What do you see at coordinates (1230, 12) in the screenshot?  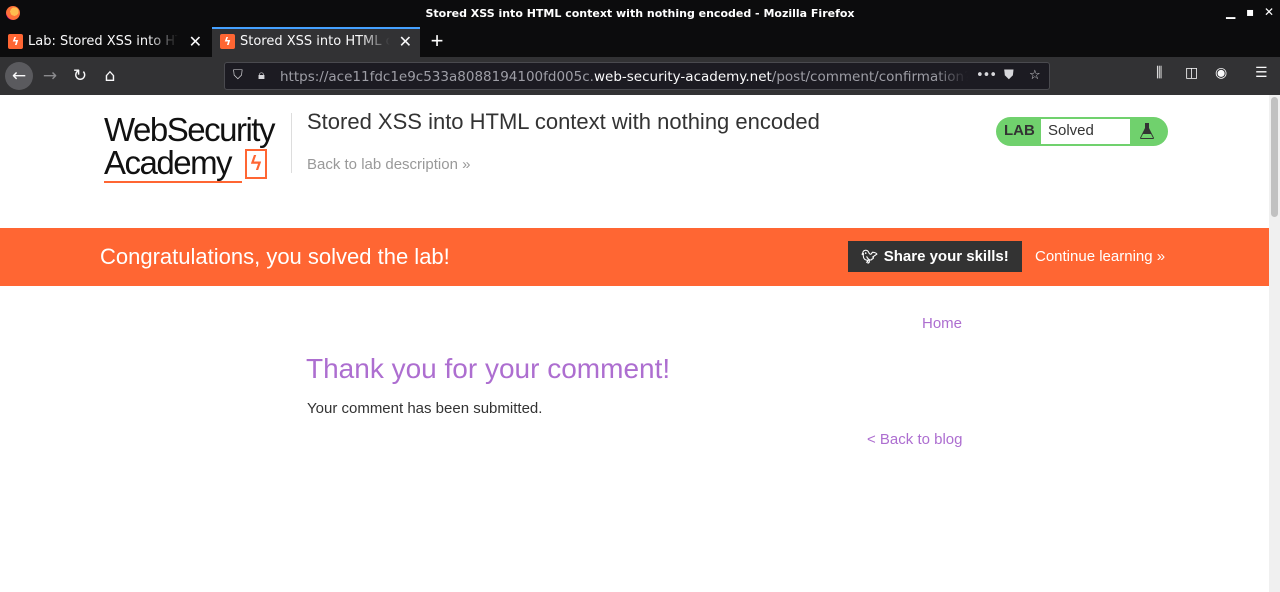 I see `minimize-icon: ▁` at bounding box center [1230, 12].